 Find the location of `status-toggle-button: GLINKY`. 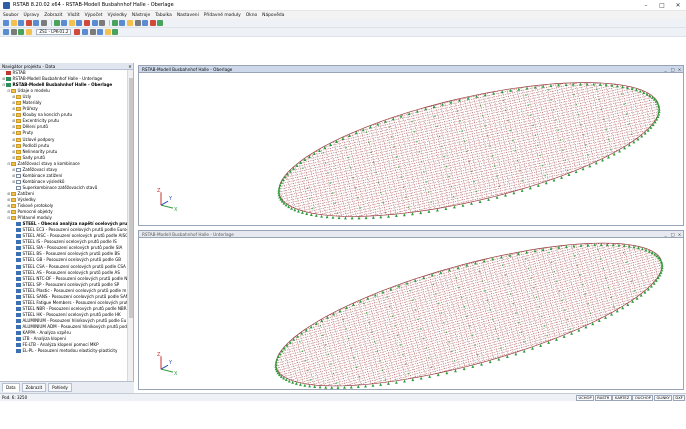

status-toggle-button: GLINKY is located at coordinates (663, 397).